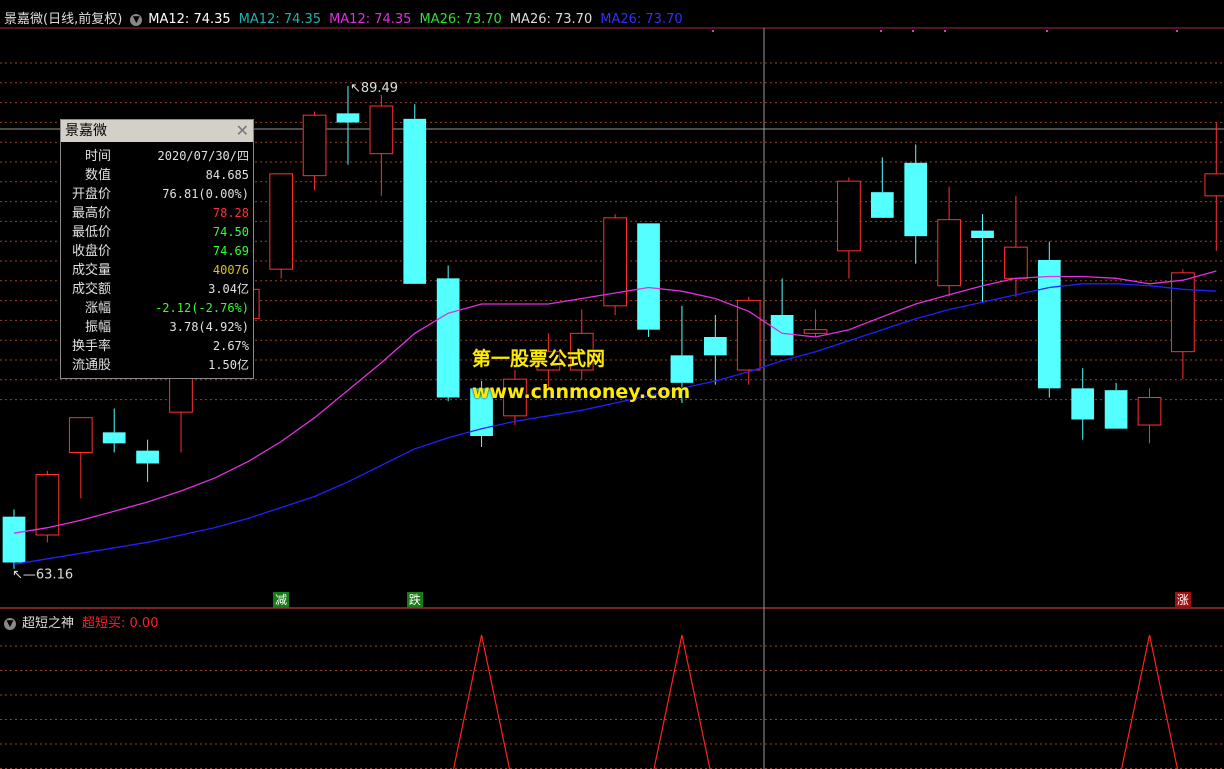  I want to click on ma12-teal-label: MA12: 74.35, so click(280, 19).